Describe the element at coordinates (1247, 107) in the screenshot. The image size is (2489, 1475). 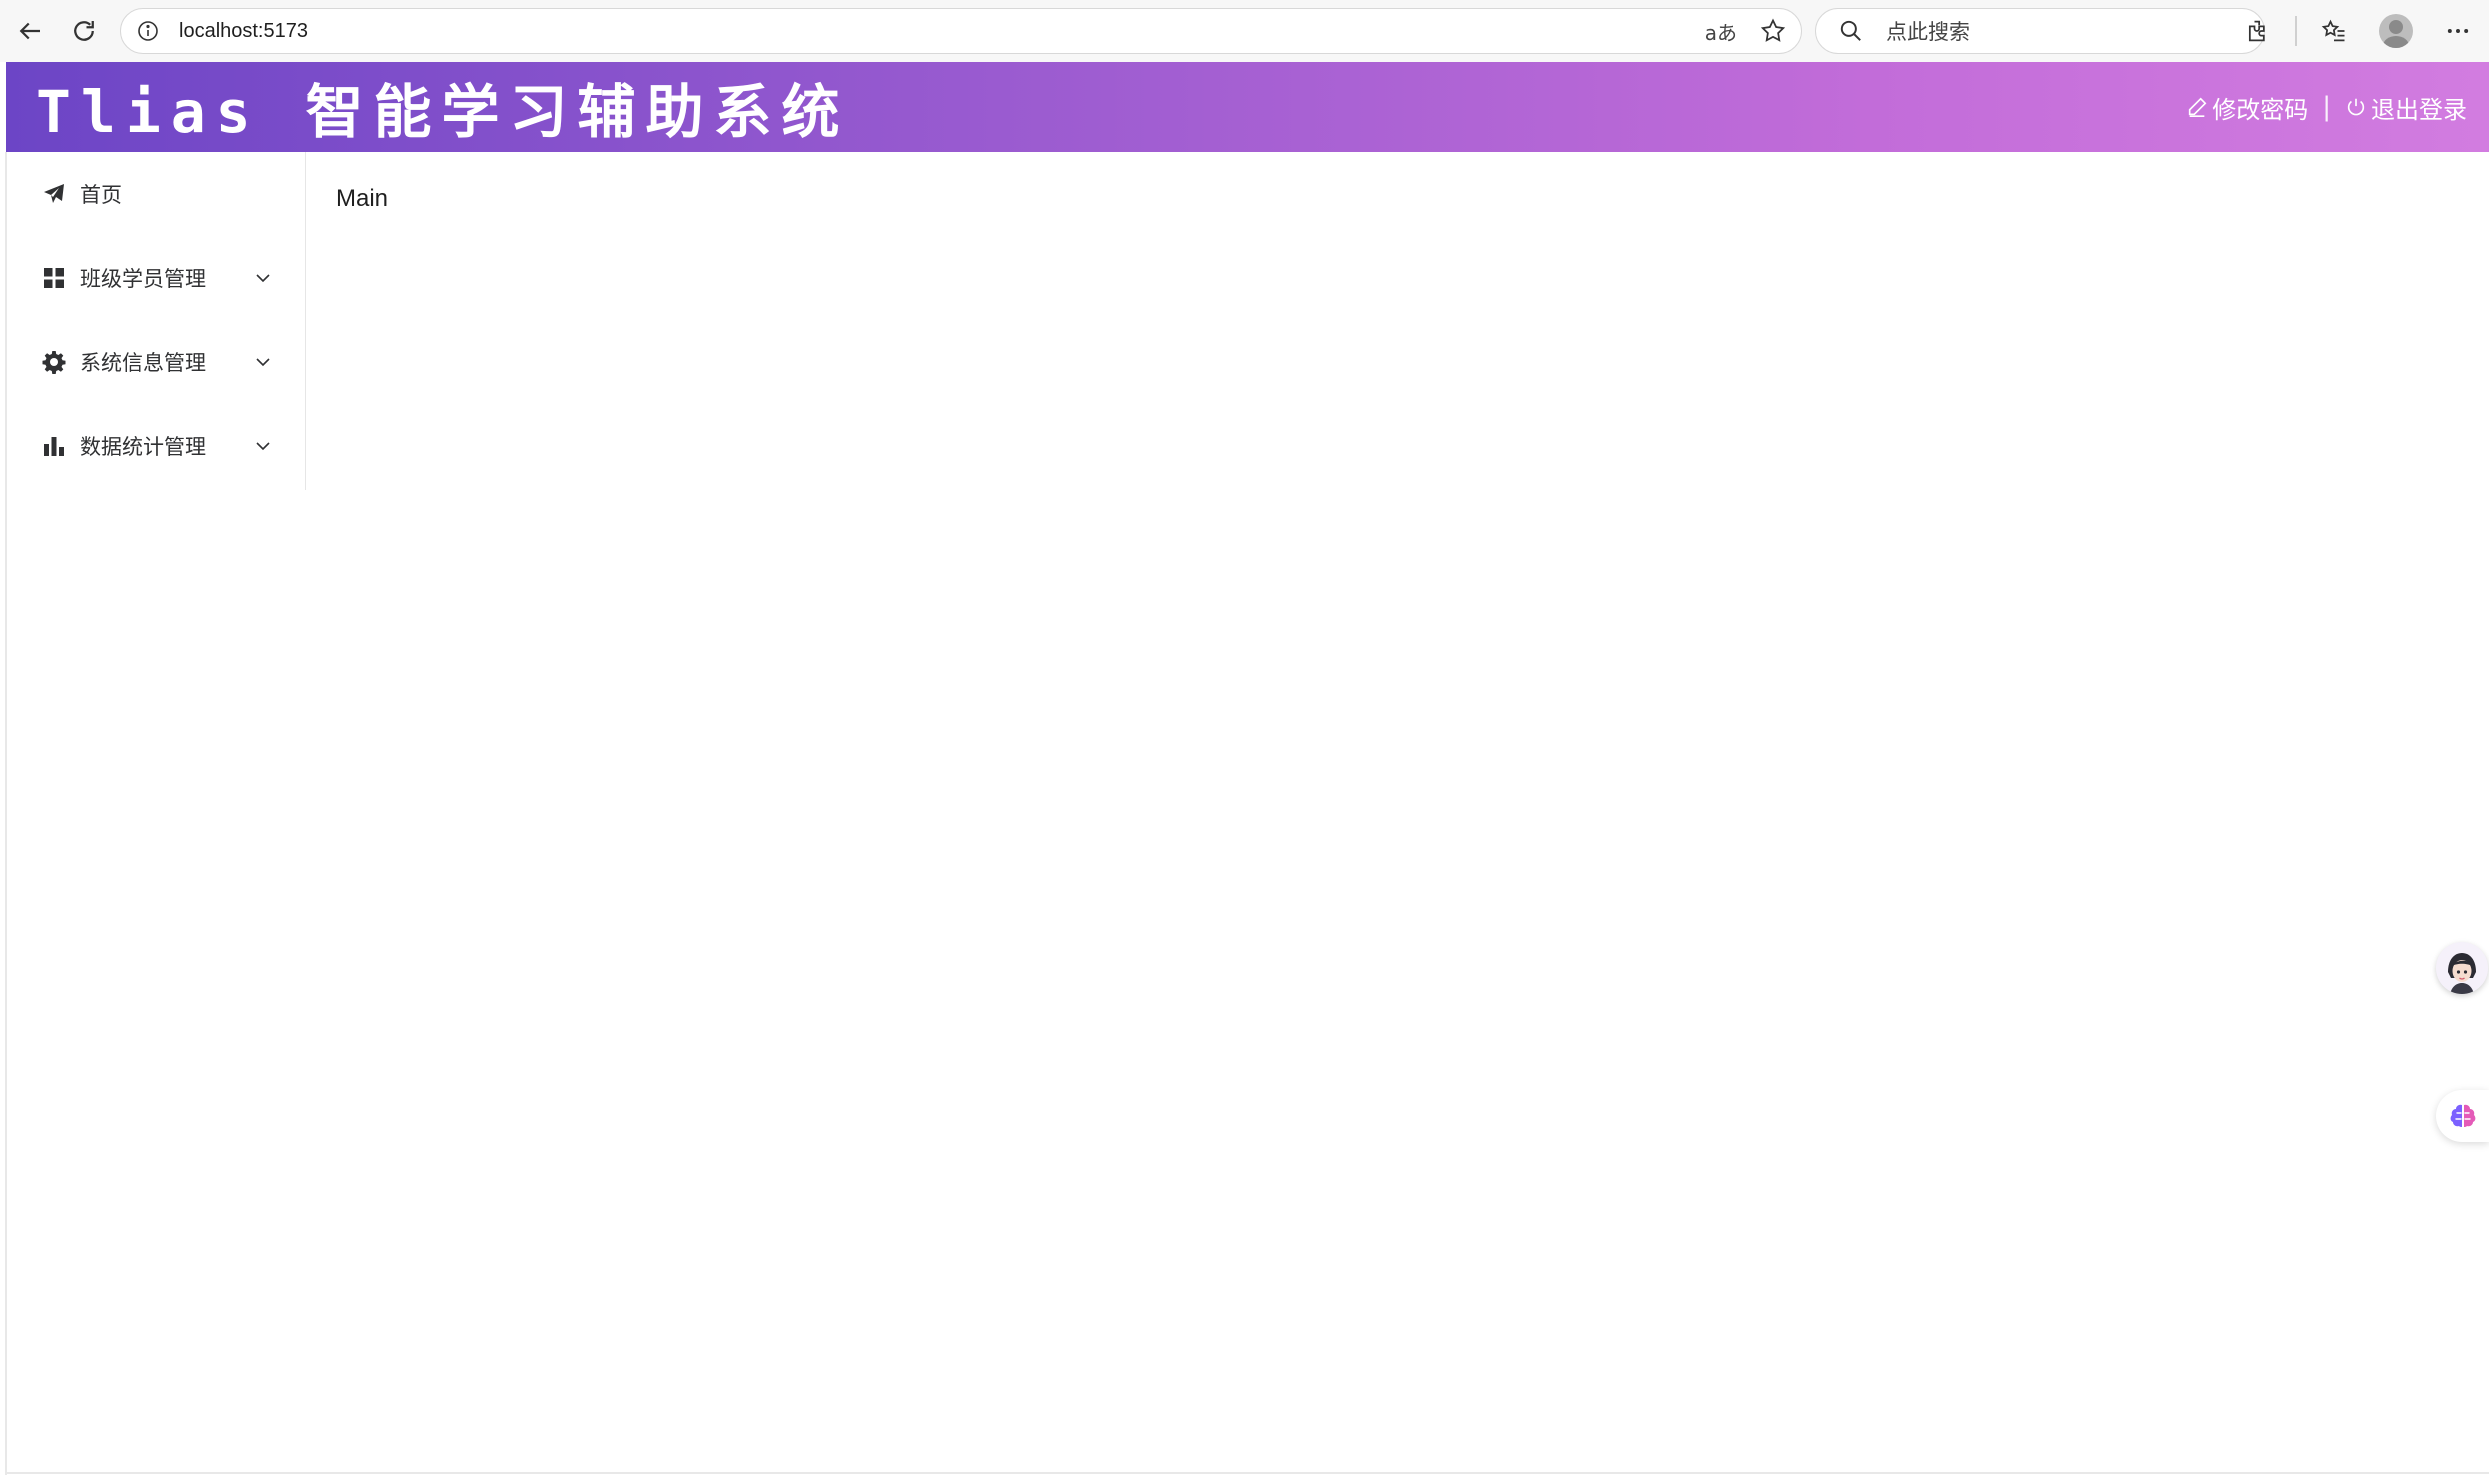
I see `app-header: Tlias 智能学习辅助系统 修改密码 | 退出登录` at that location.